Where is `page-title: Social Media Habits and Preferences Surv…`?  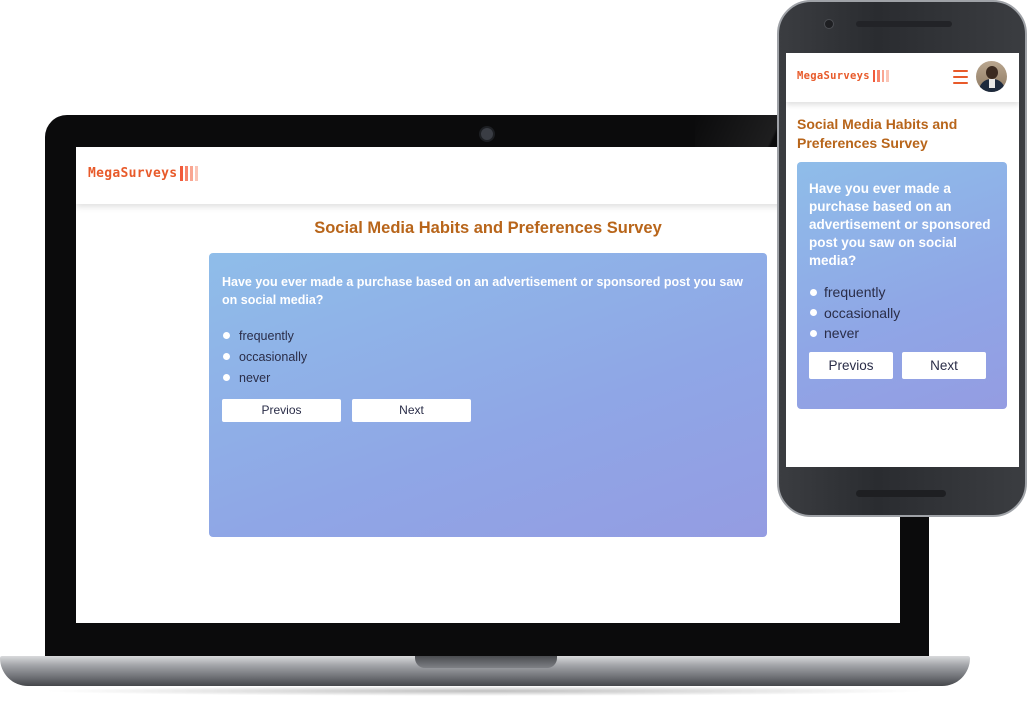 page-title: Social Media Habits and Preferences Surv… is located at coordinates (877, 133).